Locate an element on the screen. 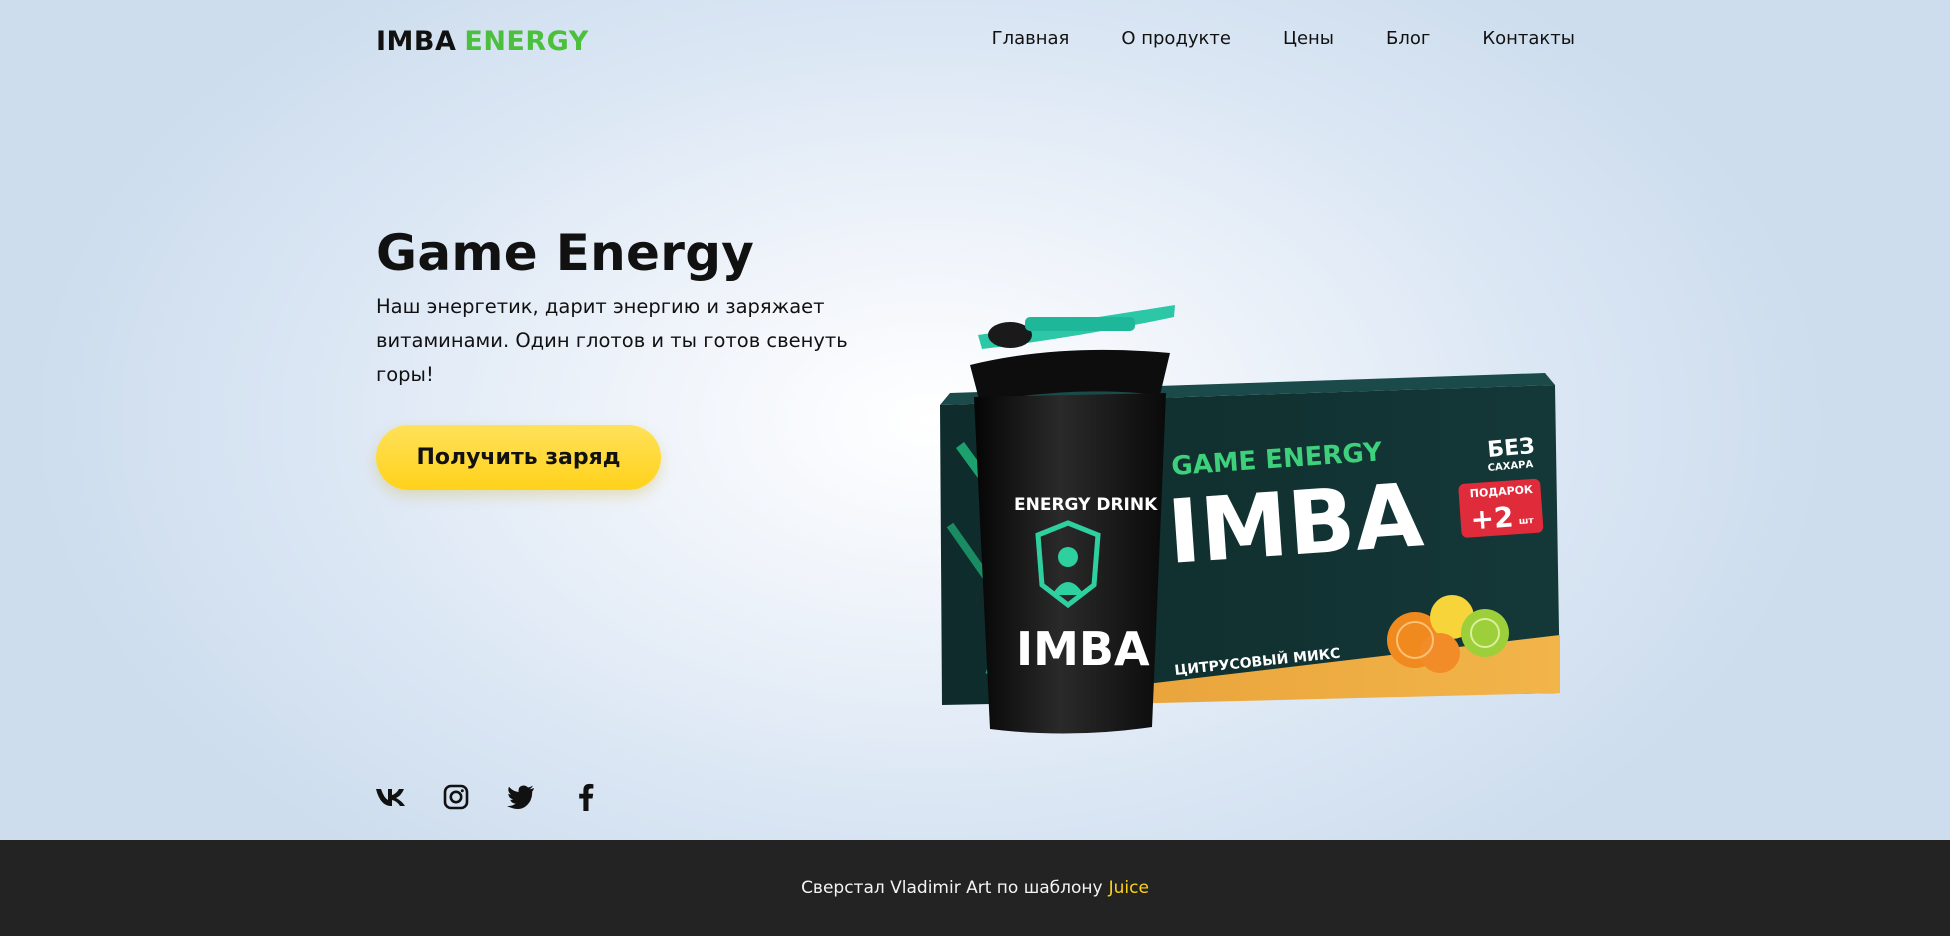 This screenshot has width=1950, height=936. shaker-logo: IMBA is located at coordinates (1083, 649).